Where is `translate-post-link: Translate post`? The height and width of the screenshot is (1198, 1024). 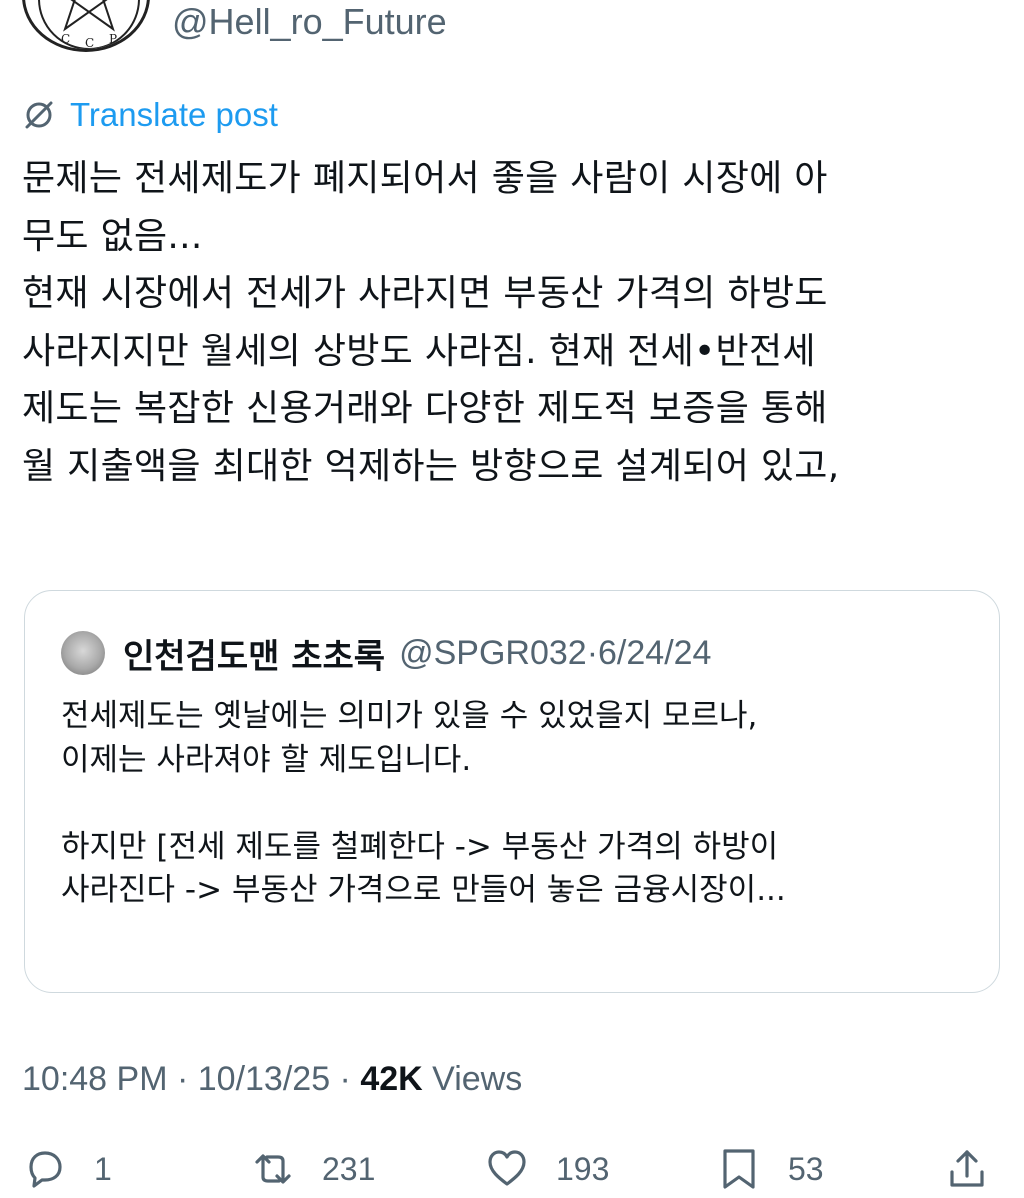
translate-post-link: Translate post is located at coordinates (150, 115).